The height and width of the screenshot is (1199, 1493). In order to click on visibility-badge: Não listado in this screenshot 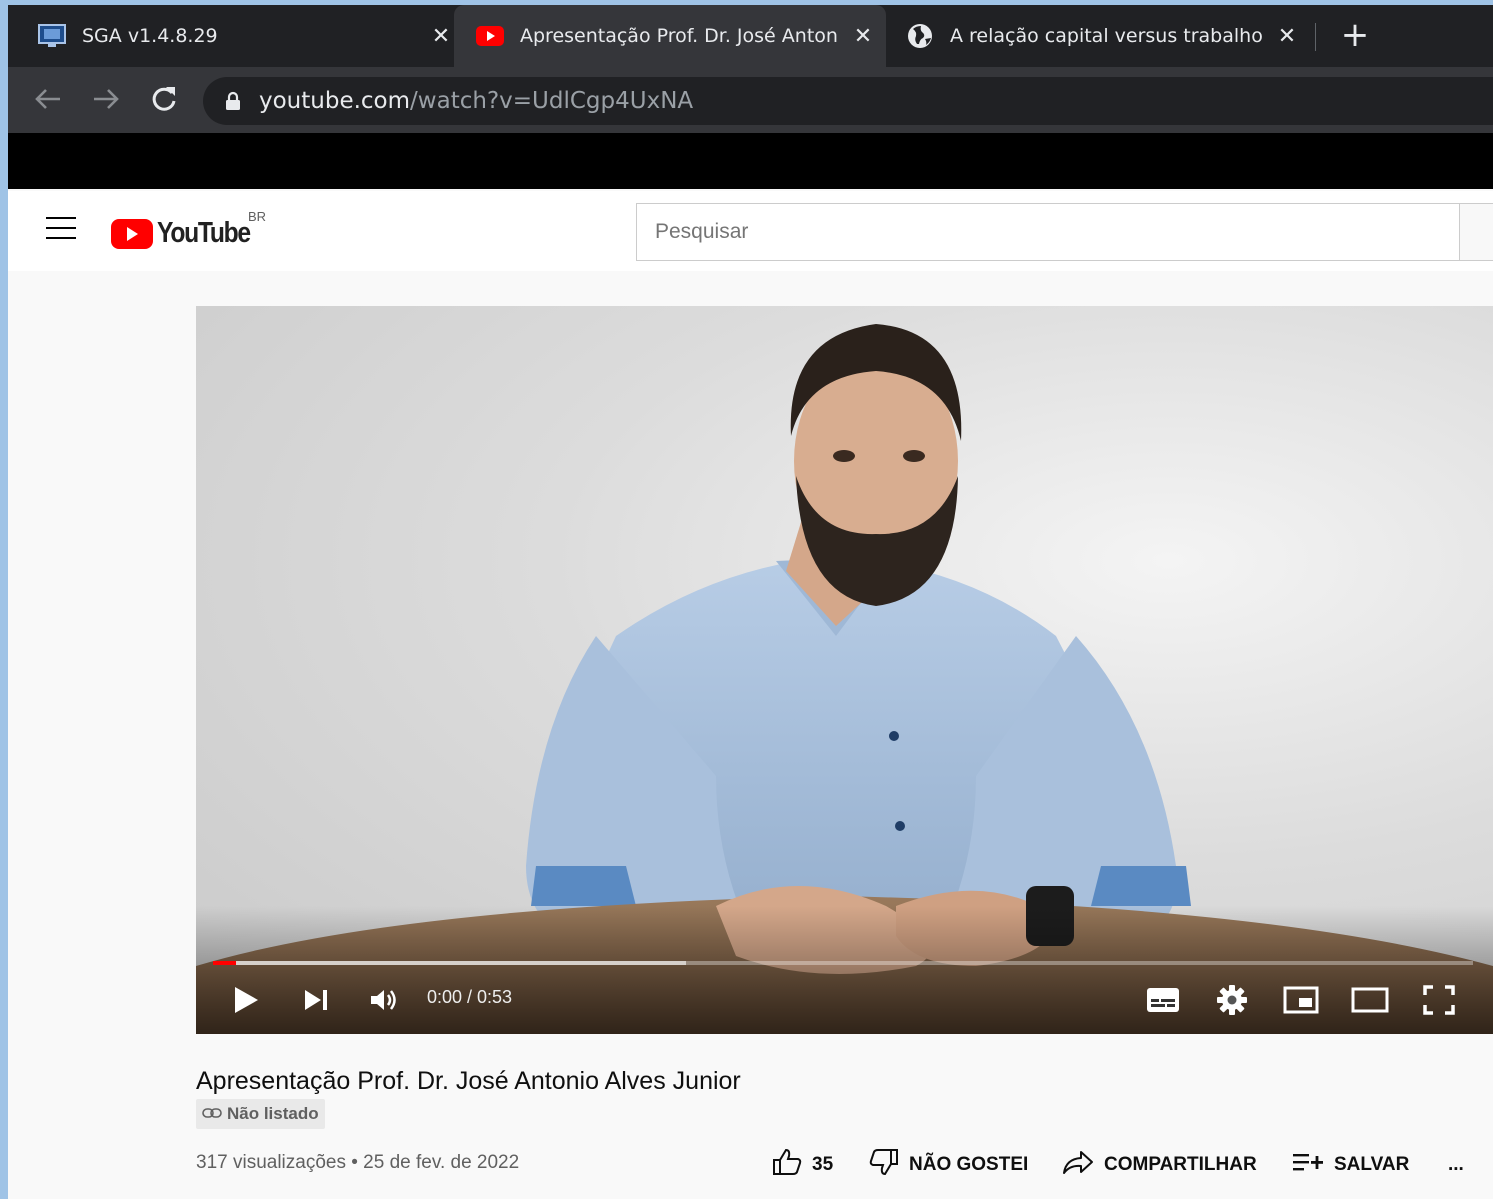, I will do `click(260, 1114)`.